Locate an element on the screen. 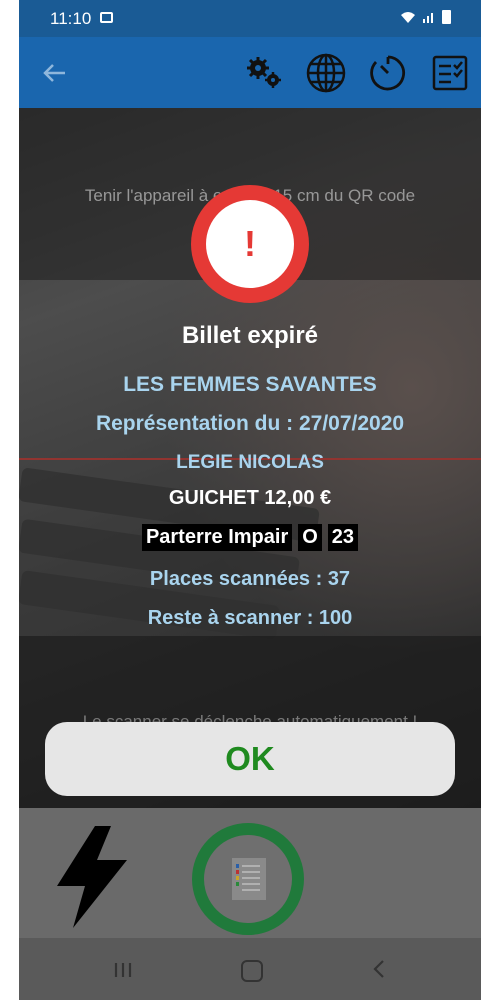 The height and width of the screenshot is (1000, 500). app-bar is located at coordinates (250, 72).